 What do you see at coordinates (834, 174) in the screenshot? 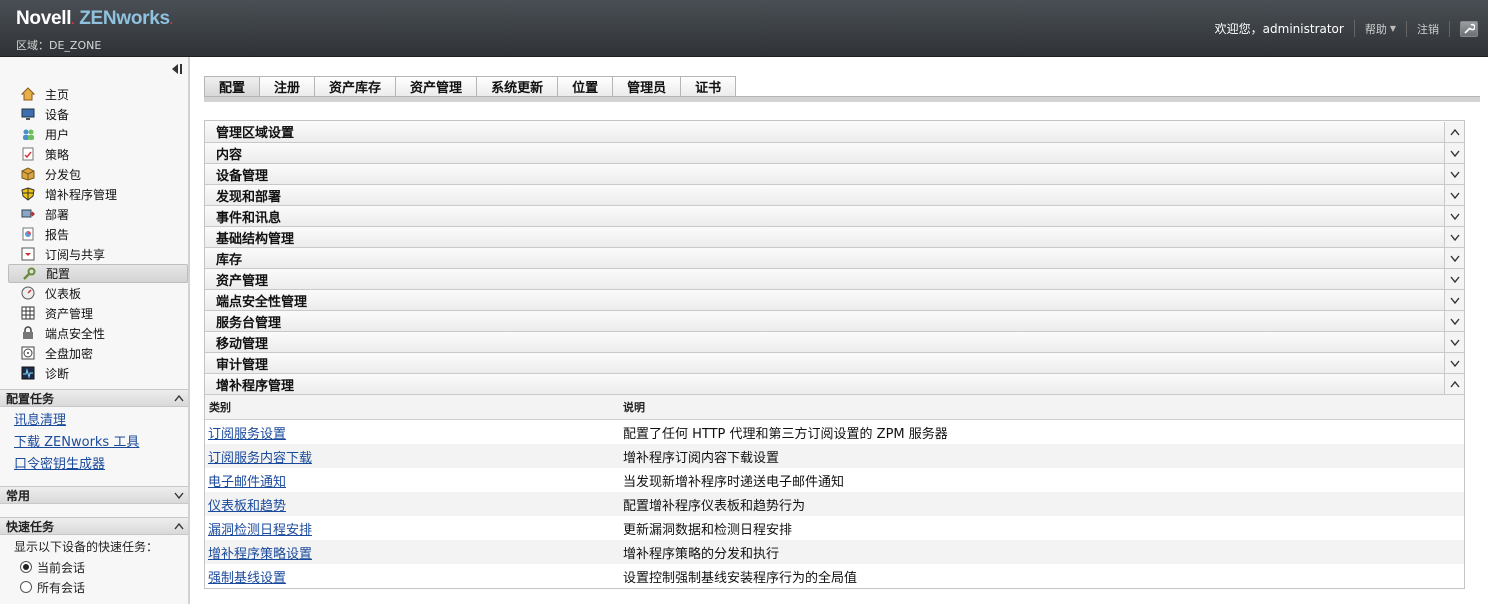
I see `section-device-management: 设备管理` at bounding box center [834, 174].